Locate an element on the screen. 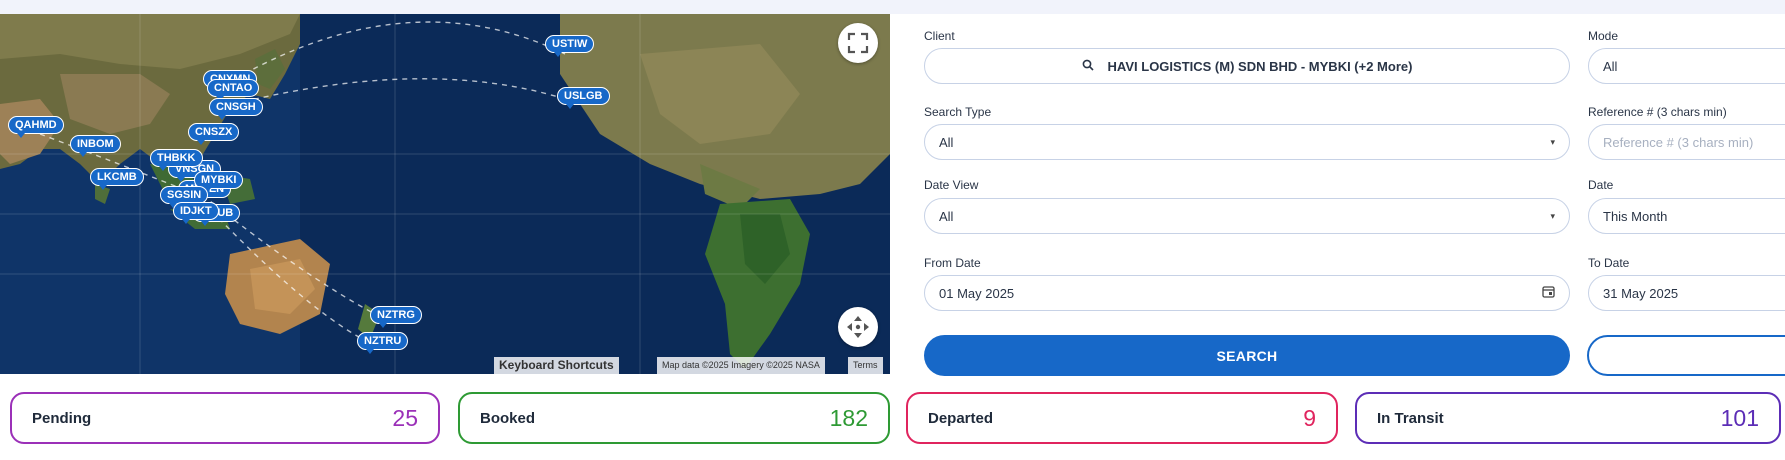 The width and height of the screenshot is (1785, 460). status-count: 25 is located at coordinates (405, 417).